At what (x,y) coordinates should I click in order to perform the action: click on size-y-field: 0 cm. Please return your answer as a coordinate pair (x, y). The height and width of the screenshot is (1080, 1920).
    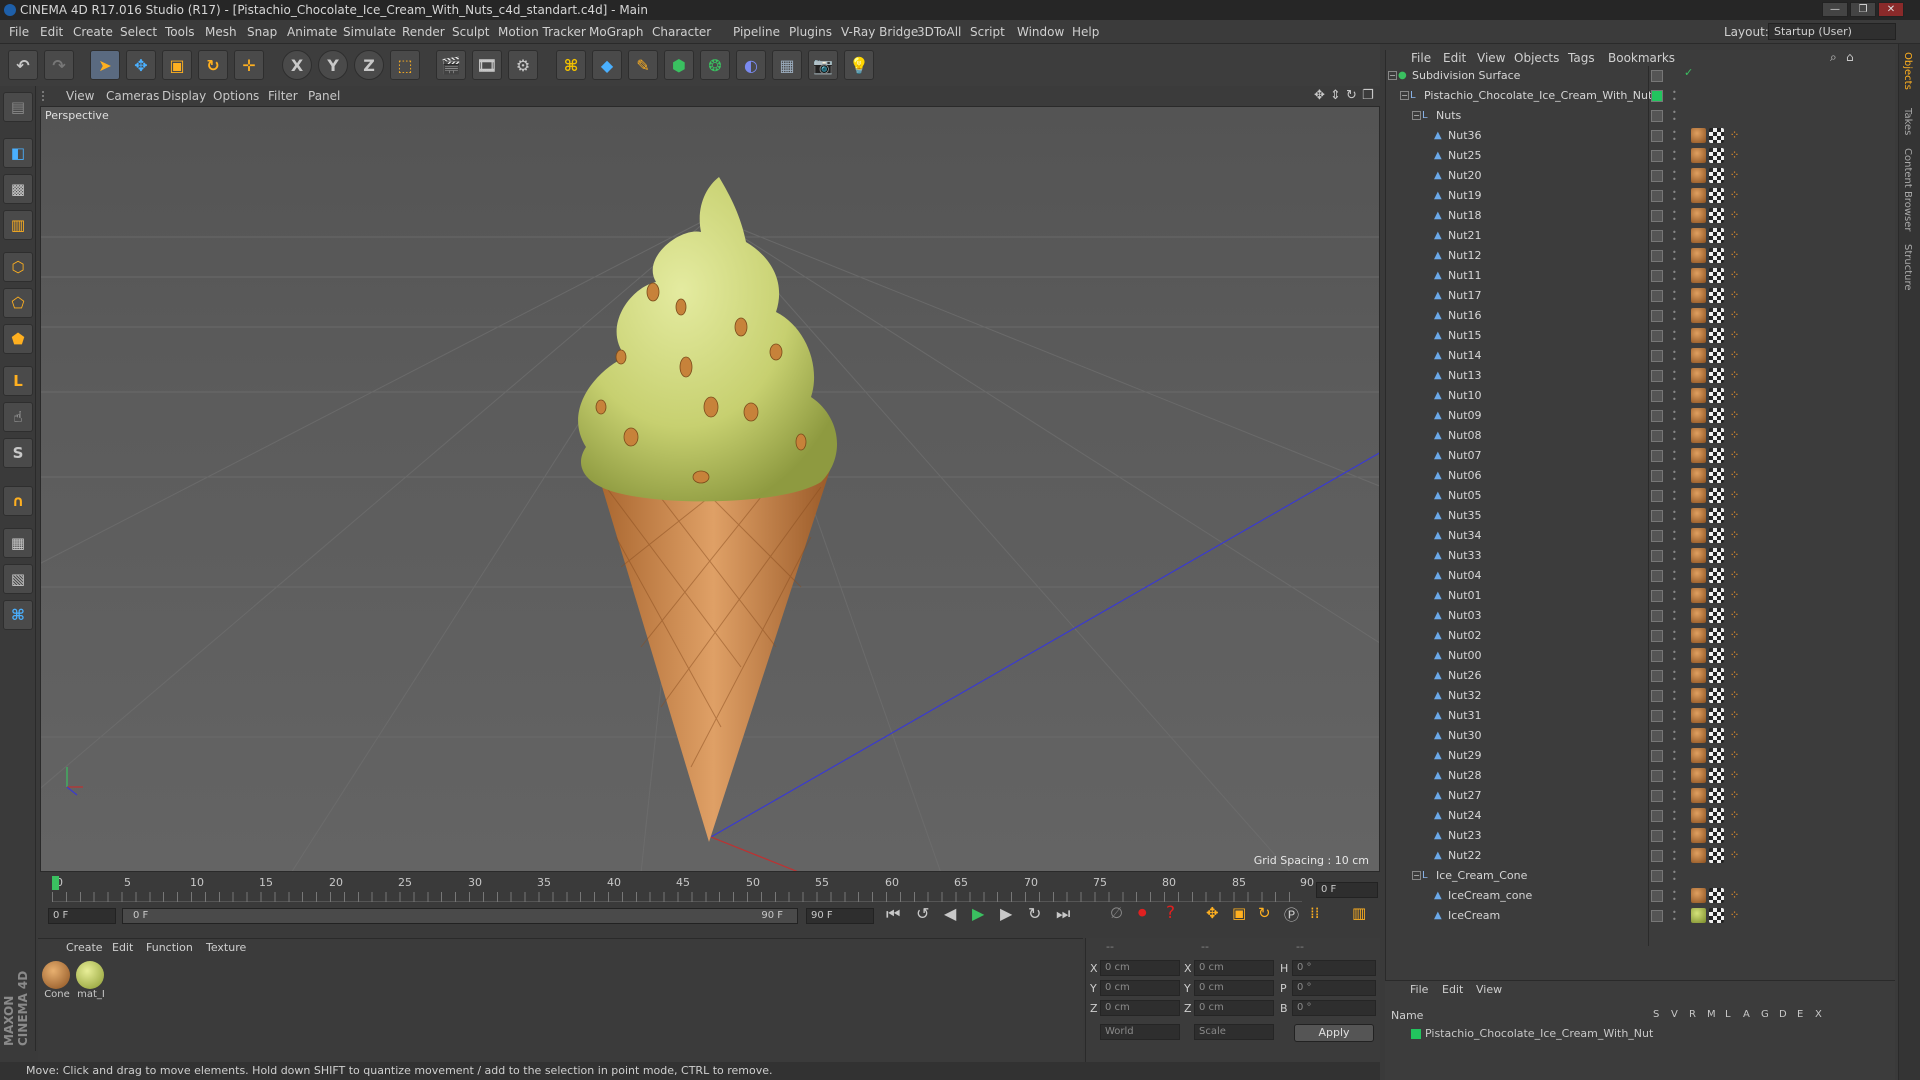
    Looking at the image, I should click on (1234, 988).